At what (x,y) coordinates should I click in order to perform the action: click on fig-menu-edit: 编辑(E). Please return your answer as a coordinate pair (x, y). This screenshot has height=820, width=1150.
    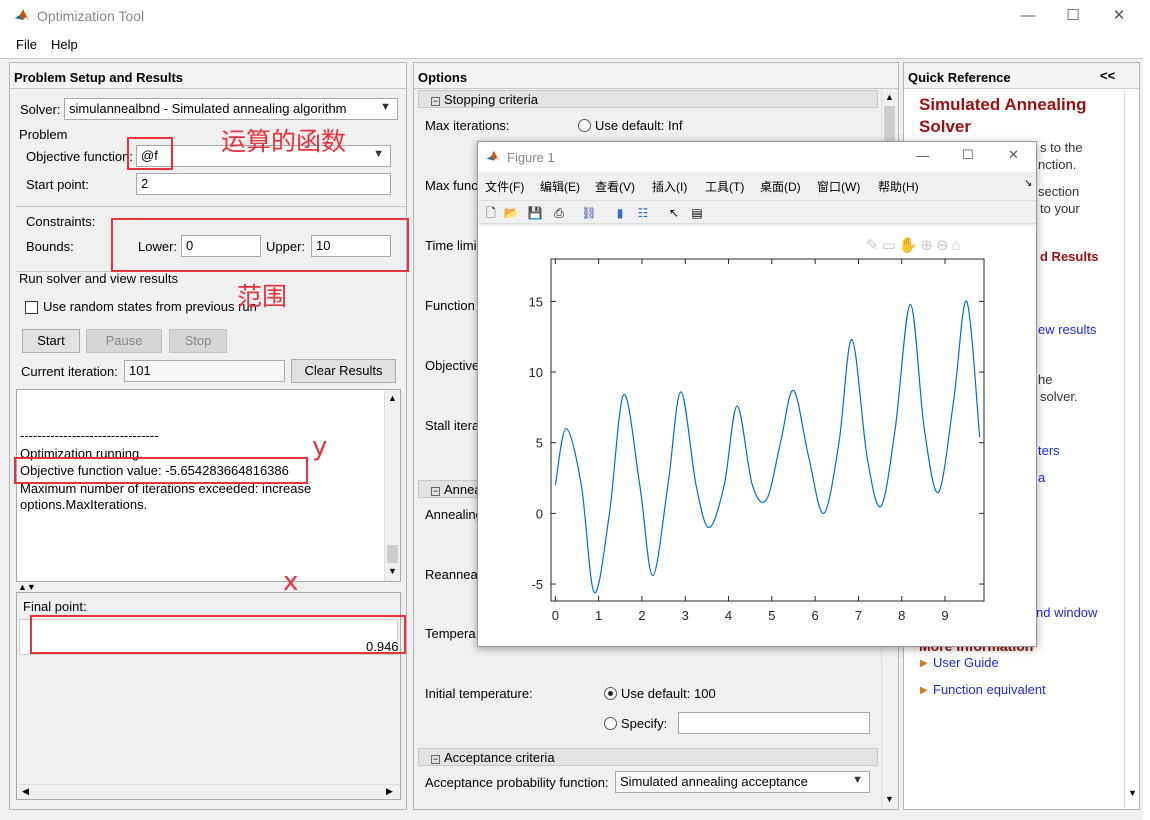
    Looking at the image, I should click on (560, 186).